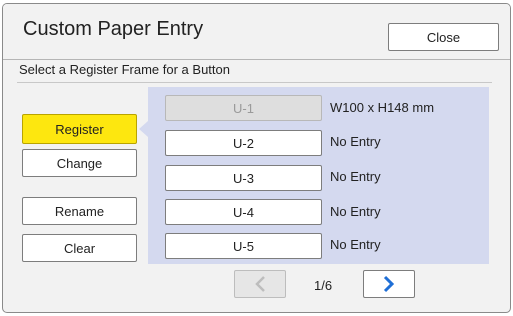 The image size is (513, 316). I want to click on slot-u2-button: U-2, so click(243, 143).